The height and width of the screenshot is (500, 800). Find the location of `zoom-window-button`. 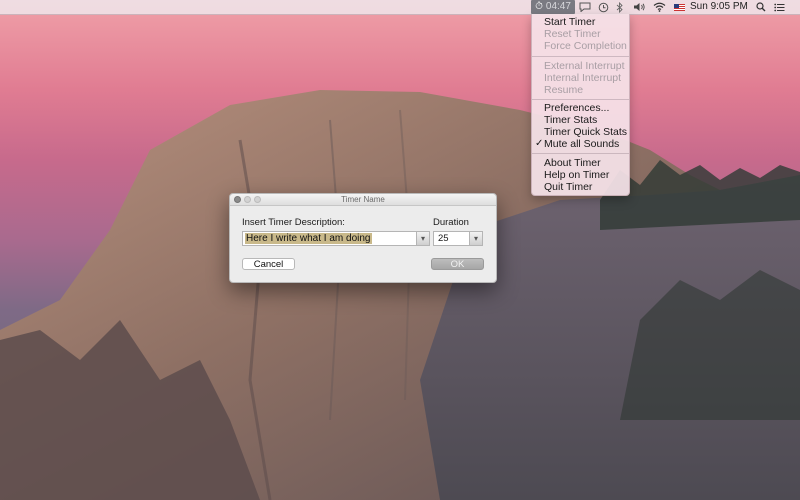

zoom-window-button is located at coordinates (257, 199).